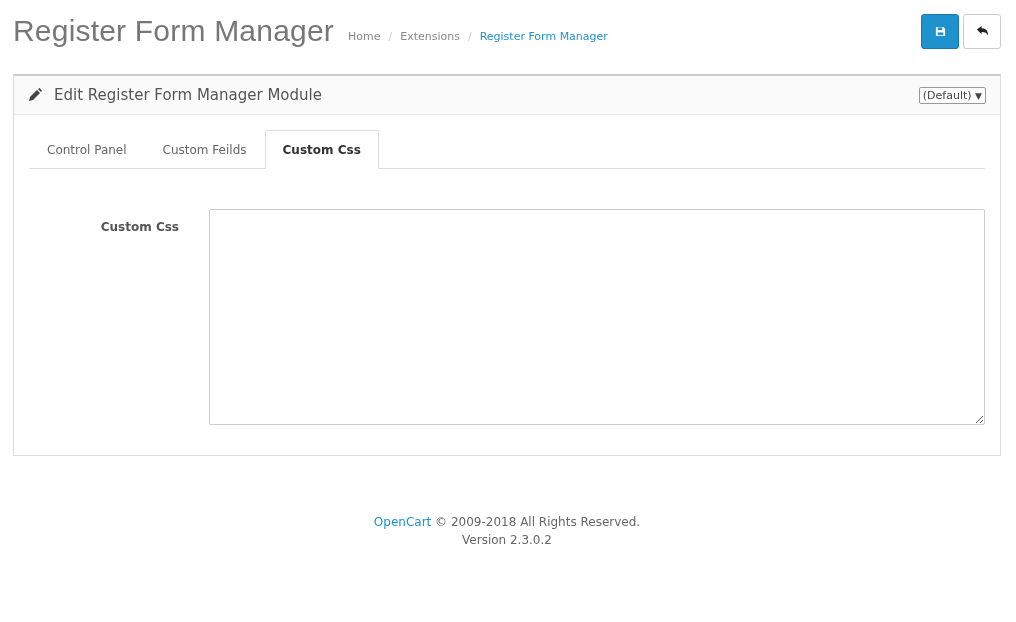 The width and height of the screenshot is (1016, 622). I want to click on breadcrumb-link: Extensions, so click(430, 36).